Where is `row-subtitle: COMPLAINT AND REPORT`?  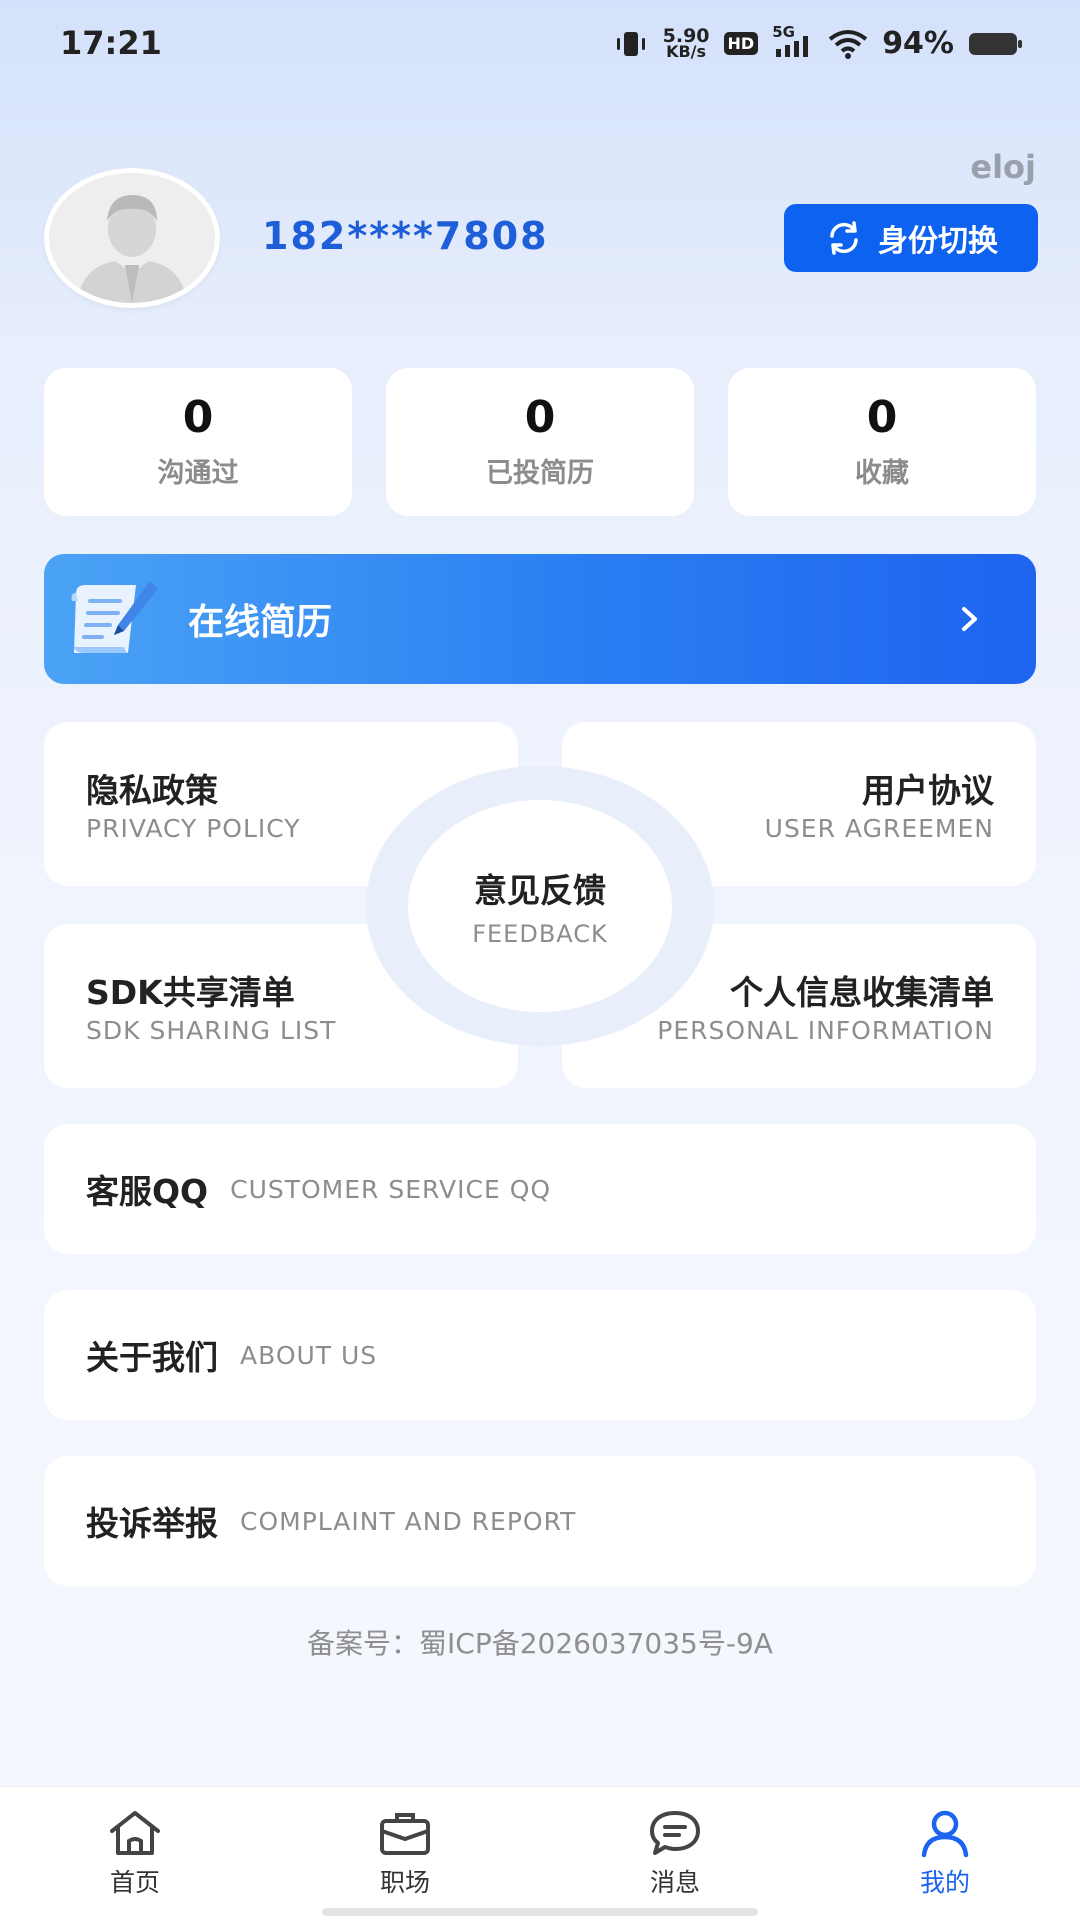 row-subtitle: COMPLAINT AND REPORT is located at coordinates (408, 1521).